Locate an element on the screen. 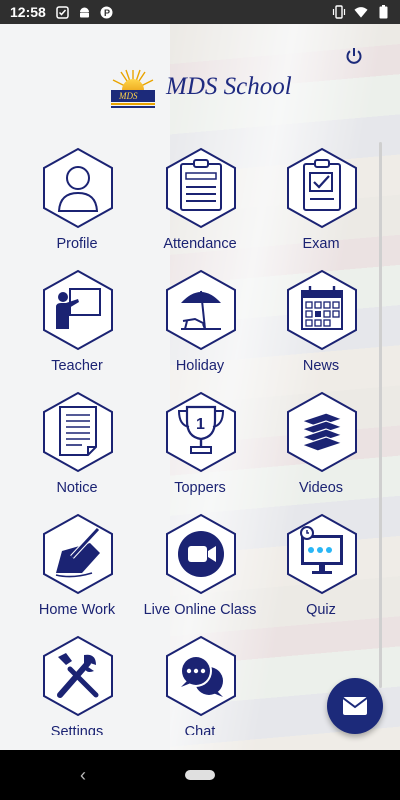 The image size is (400, 800). status-time: 12:58 is located at coordinates (28, 12).